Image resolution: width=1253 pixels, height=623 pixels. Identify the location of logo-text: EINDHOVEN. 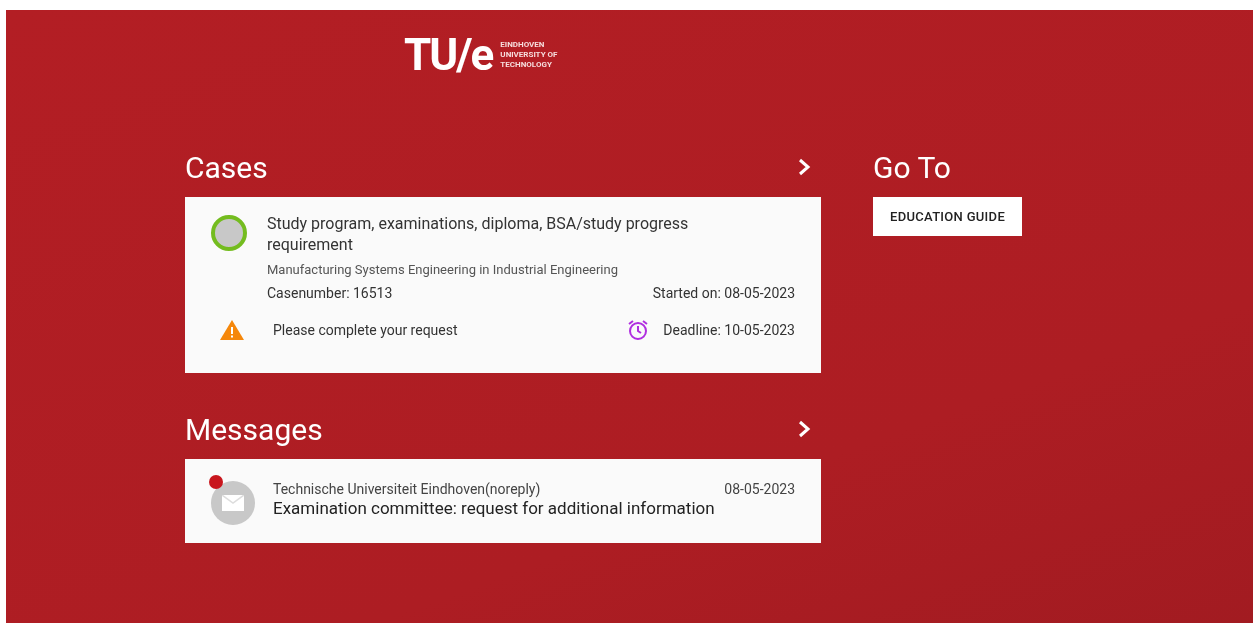
(523, 45).